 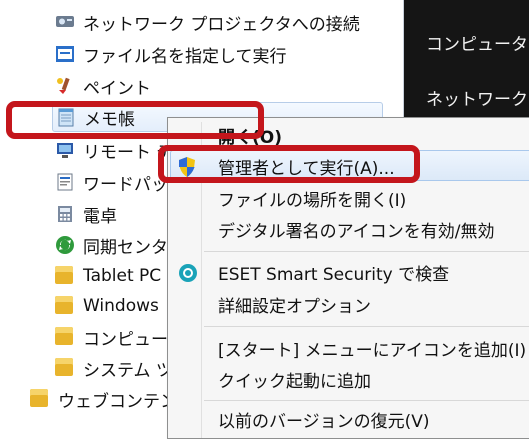 What do you see at coordinates (294, 379) in the screenshot?
I see `menu-add-quick-launch: クイック起動に追加` at bounding box center [294, 379].